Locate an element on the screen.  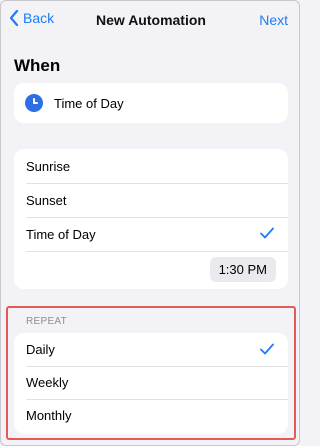
repeat-option-daily: Daily is located at coordinates (151, 349).